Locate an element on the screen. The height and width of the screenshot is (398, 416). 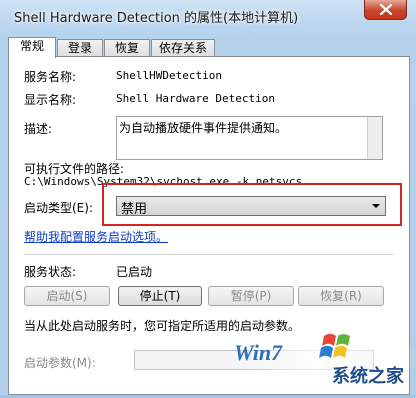
service-name-label: 服务名称: is located at coordinates (50, 77).